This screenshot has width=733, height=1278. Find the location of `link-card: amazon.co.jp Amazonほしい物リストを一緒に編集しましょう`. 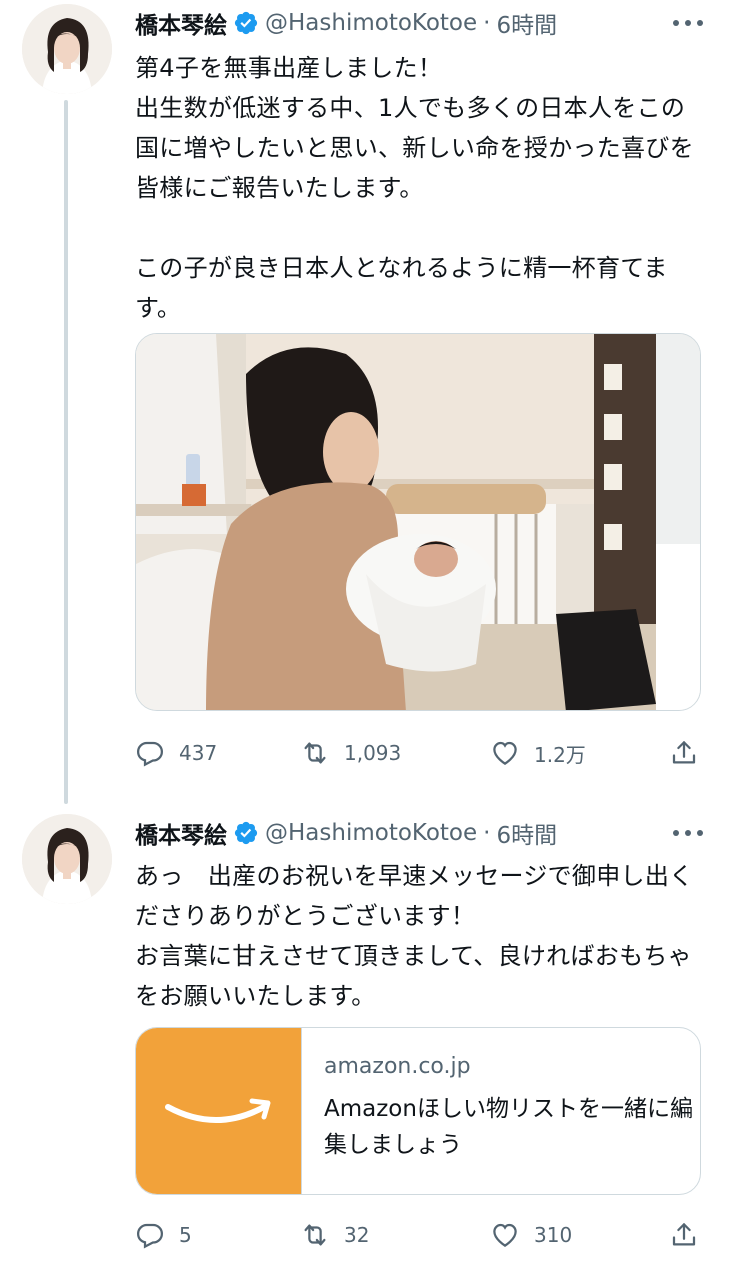

link-card: amazon.co.jp Amazonほしい物リストを一緒に編集しましょう is located at coordinates (418, 1111).